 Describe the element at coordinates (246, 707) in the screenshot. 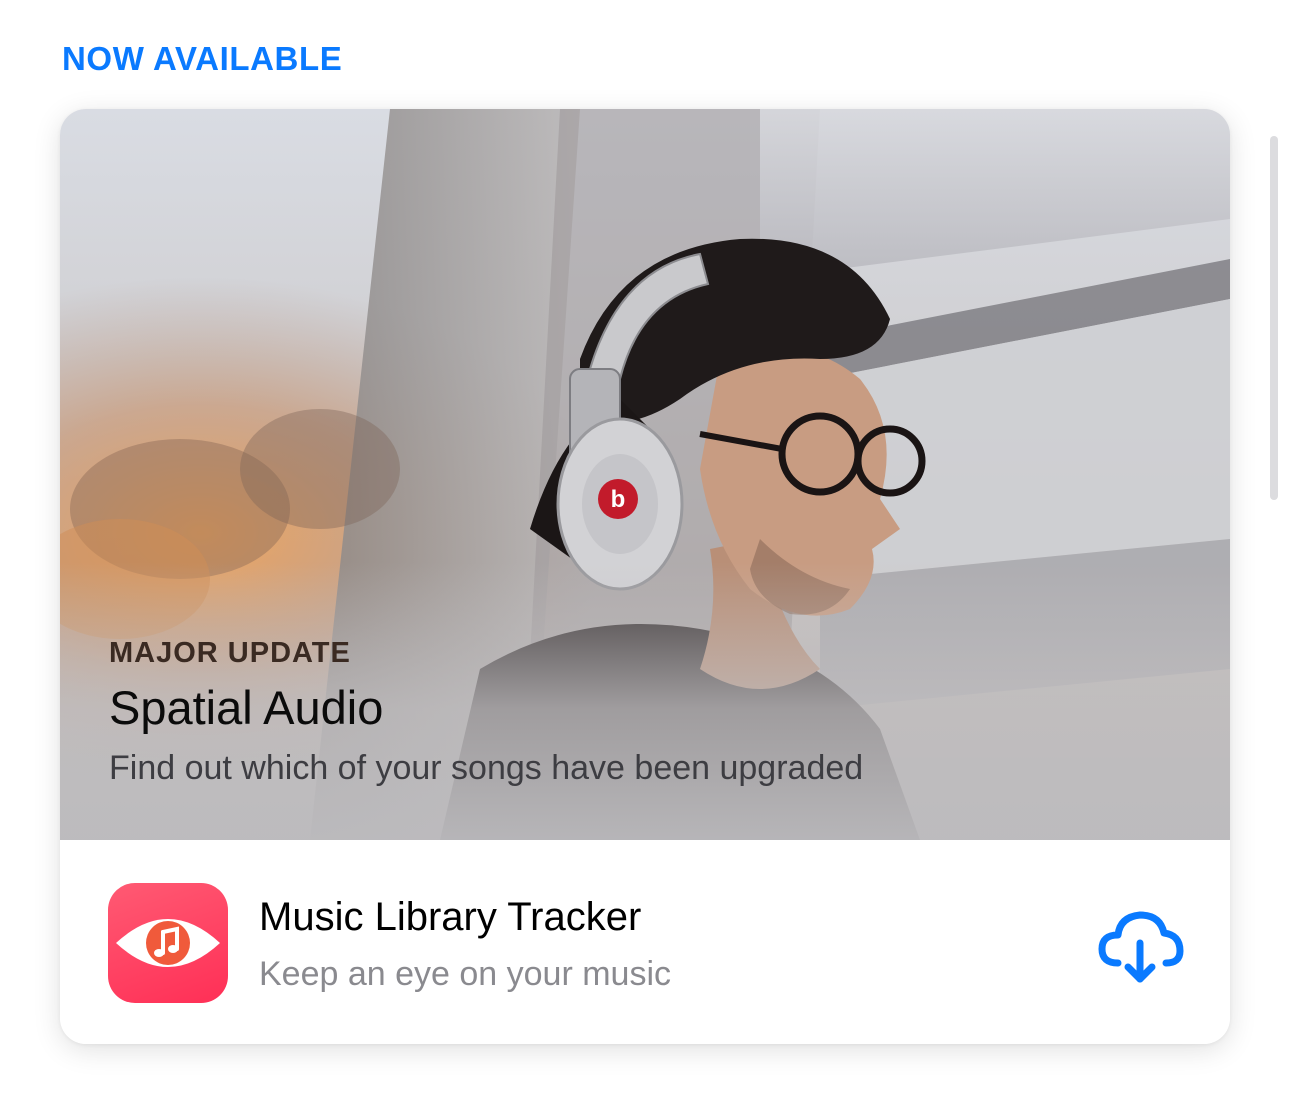

I see `feature-title: Spatial Audio` at that location.